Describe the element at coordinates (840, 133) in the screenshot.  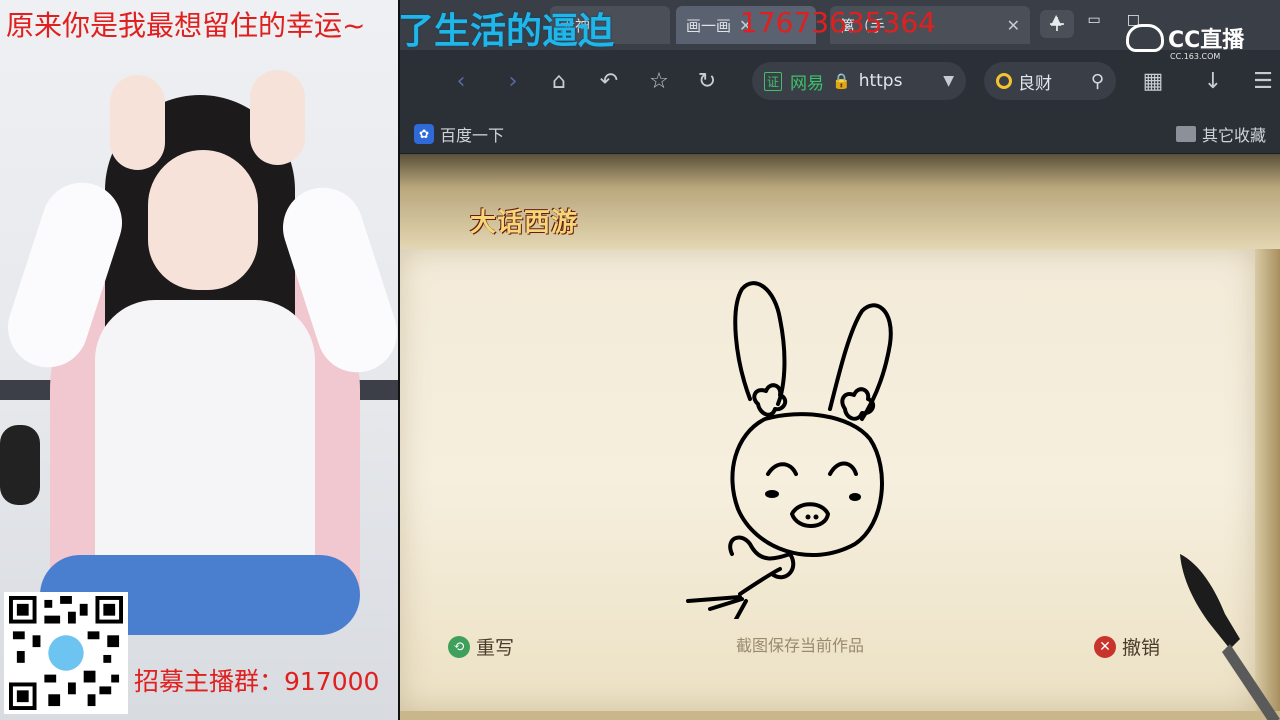
I see `bookmarks-bar: ✿ 百度一下 其它收藏` at that location.